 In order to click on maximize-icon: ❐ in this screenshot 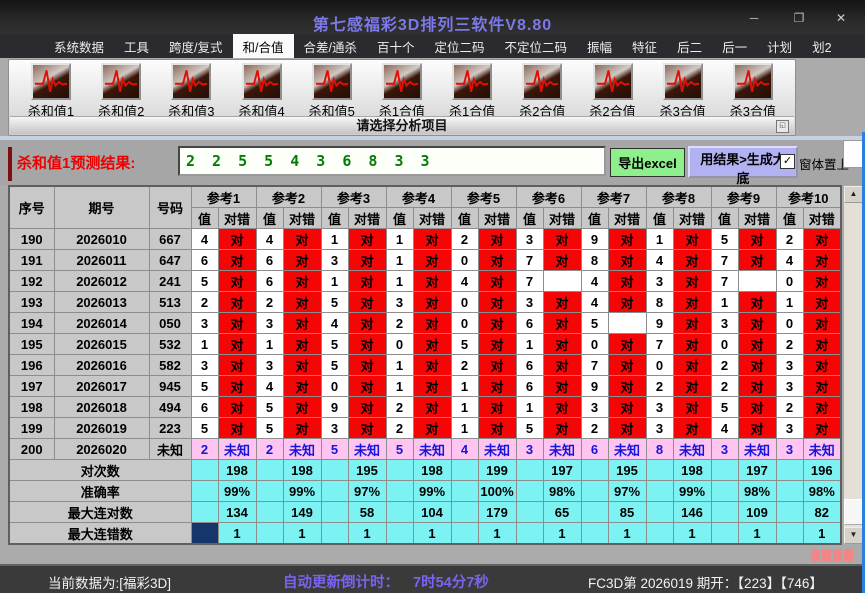, I will do `click(799, 18)`.